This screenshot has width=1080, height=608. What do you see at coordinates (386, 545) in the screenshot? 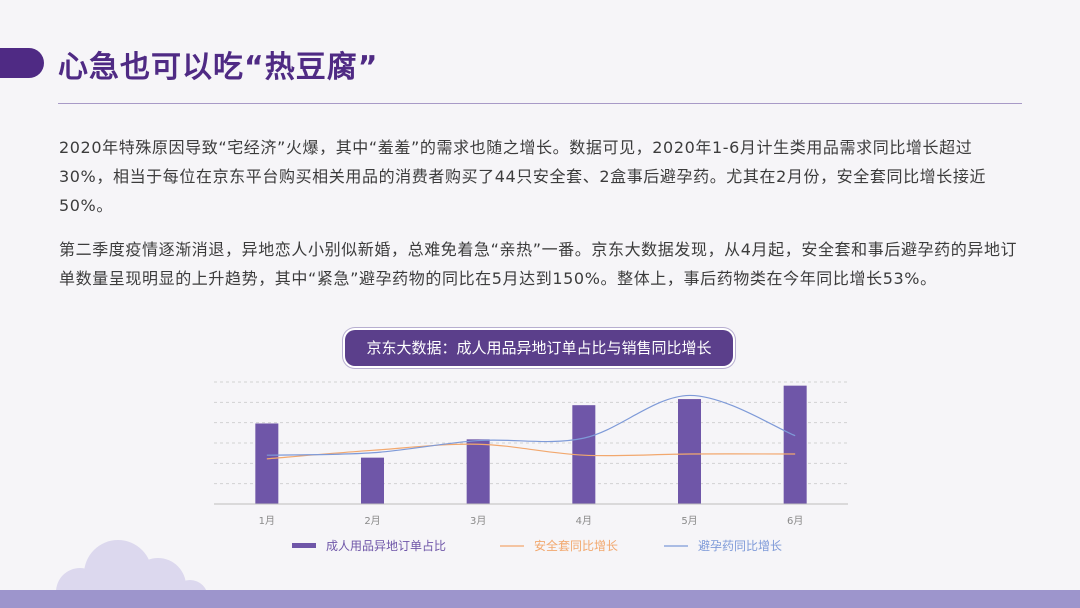
I see `legend-label: 成人用品异地订单占比` at bounding box center [386, 545].